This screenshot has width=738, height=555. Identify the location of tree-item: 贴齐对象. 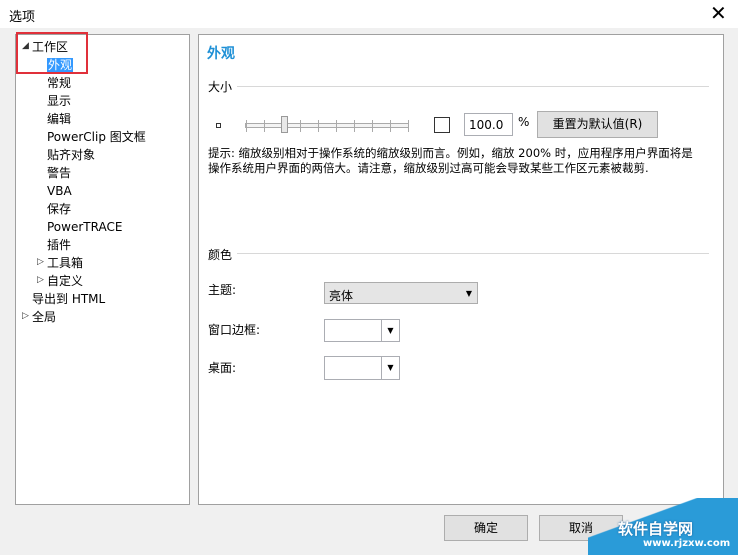
(71, 155).